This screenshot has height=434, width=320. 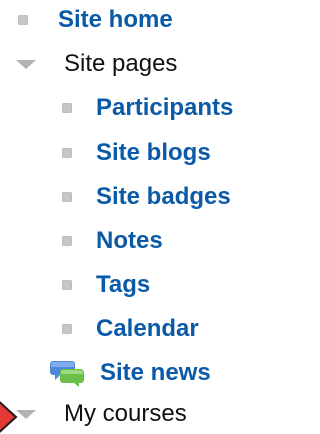 I want to click on nav-item-my-courses-label: My courses, so click(x=125, y=413).